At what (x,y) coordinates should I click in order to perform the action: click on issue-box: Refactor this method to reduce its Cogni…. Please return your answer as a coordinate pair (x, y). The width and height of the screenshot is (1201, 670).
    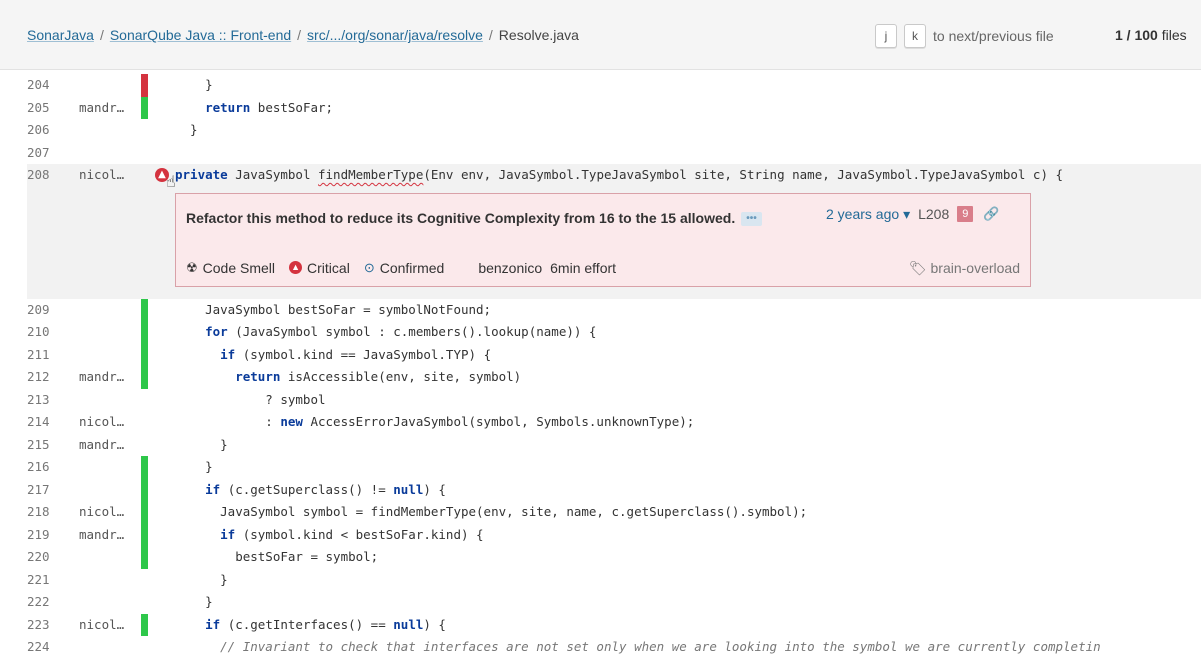
    Looking at the image, I should click on (603, 239).